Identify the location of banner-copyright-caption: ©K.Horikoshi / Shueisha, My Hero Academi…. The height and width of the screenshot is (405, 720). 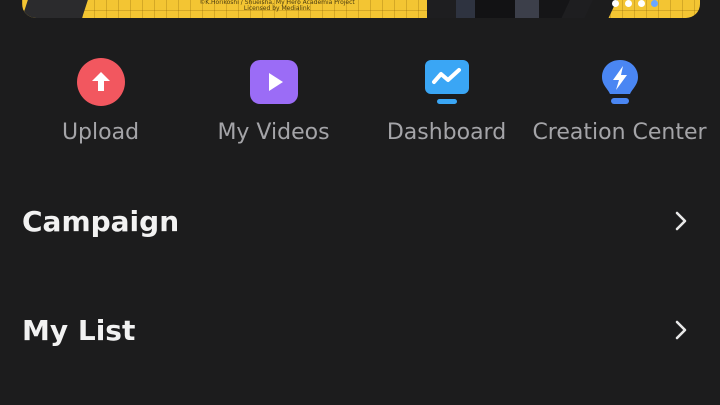
(277, 6).